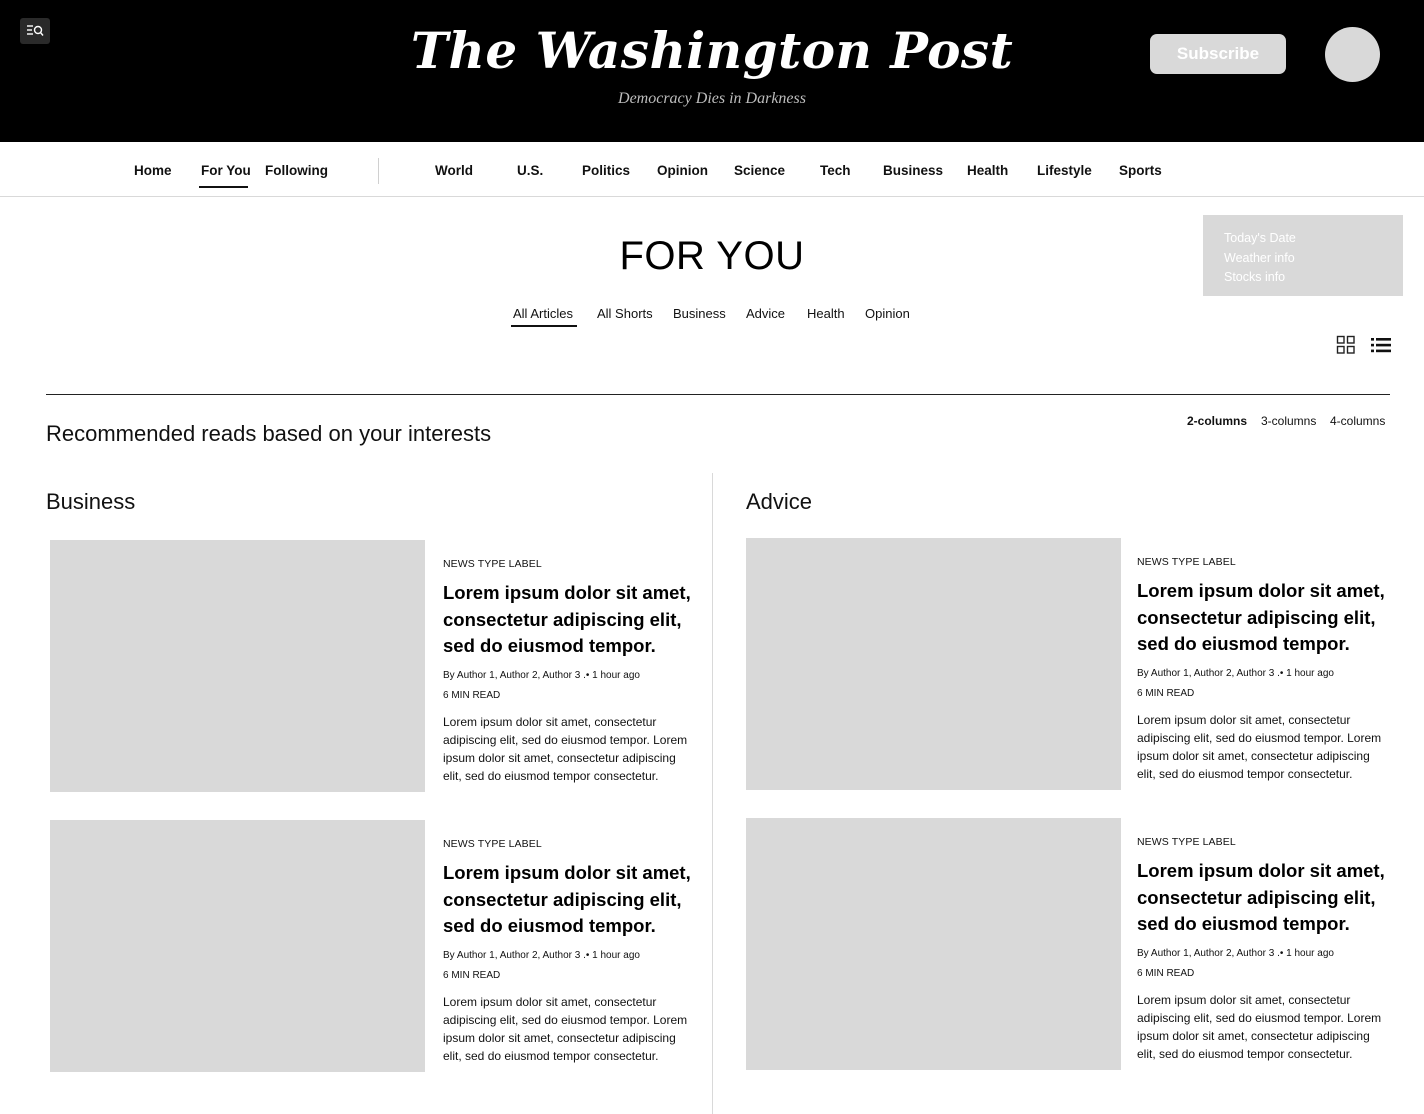 This screenshot has width=1424, height=1114. I want to click on column-option-2: 2-columns, so click(1217, 421).